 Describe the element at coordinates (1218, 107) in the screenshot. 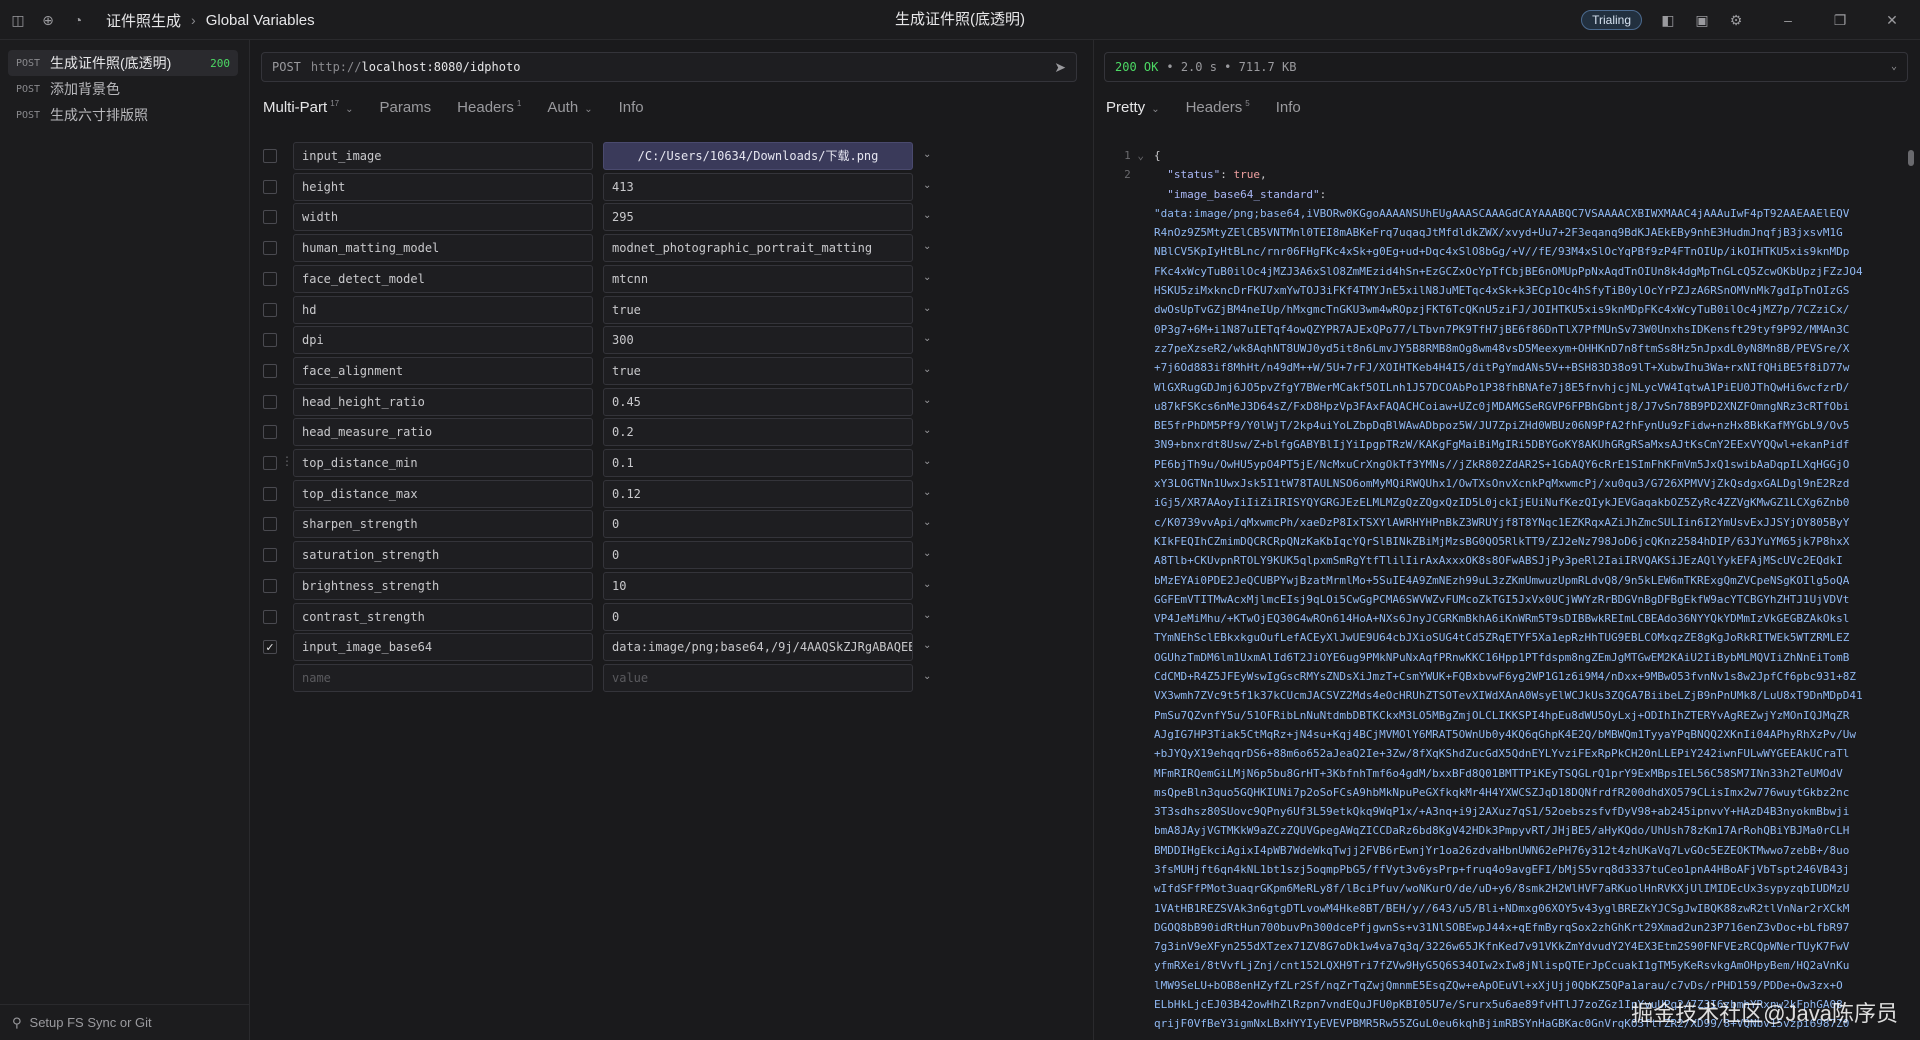

I see `tab-response-headers: Headers 5` at that location.